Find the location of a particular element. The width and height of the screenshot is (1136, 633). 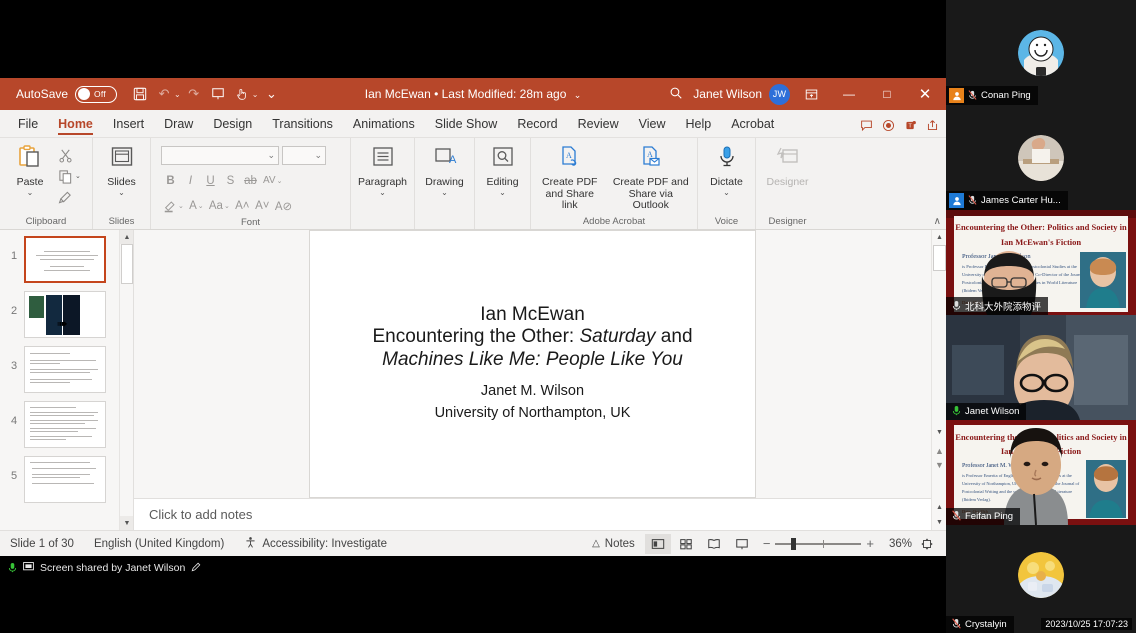

record-icon is located at coordinates (888, 125).